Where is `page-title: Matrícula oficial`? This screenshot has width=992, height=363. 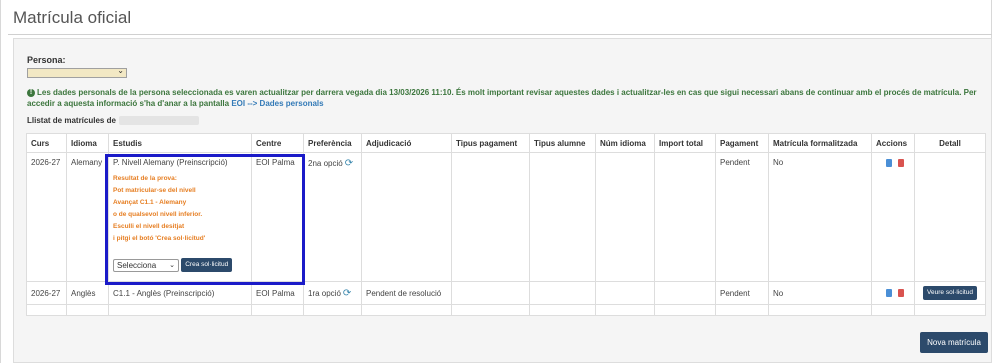
page-title: Matrícula oficial is located at coordinates (72, 17).